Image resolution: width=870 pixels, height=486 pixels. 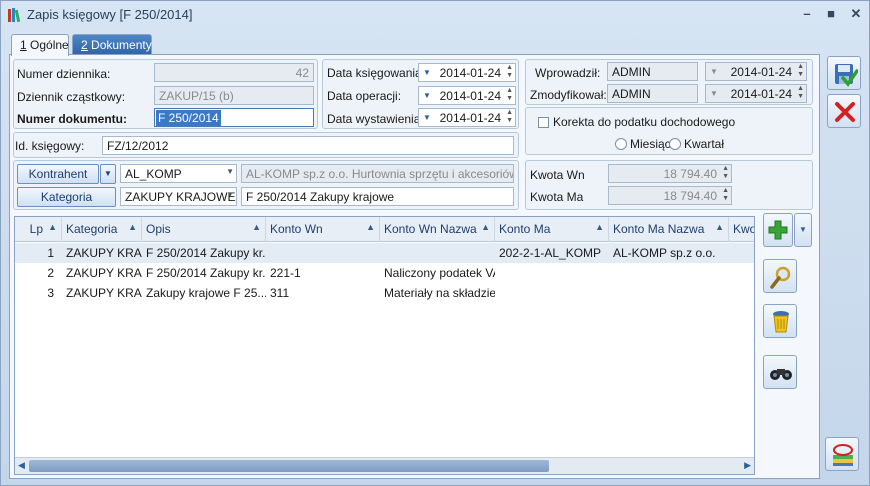 What do you see at coordinates (323, 229) in the screenshot?
I see `col-header-konto-wn: Konto Wn ▲` at bounding box center [323, 229].